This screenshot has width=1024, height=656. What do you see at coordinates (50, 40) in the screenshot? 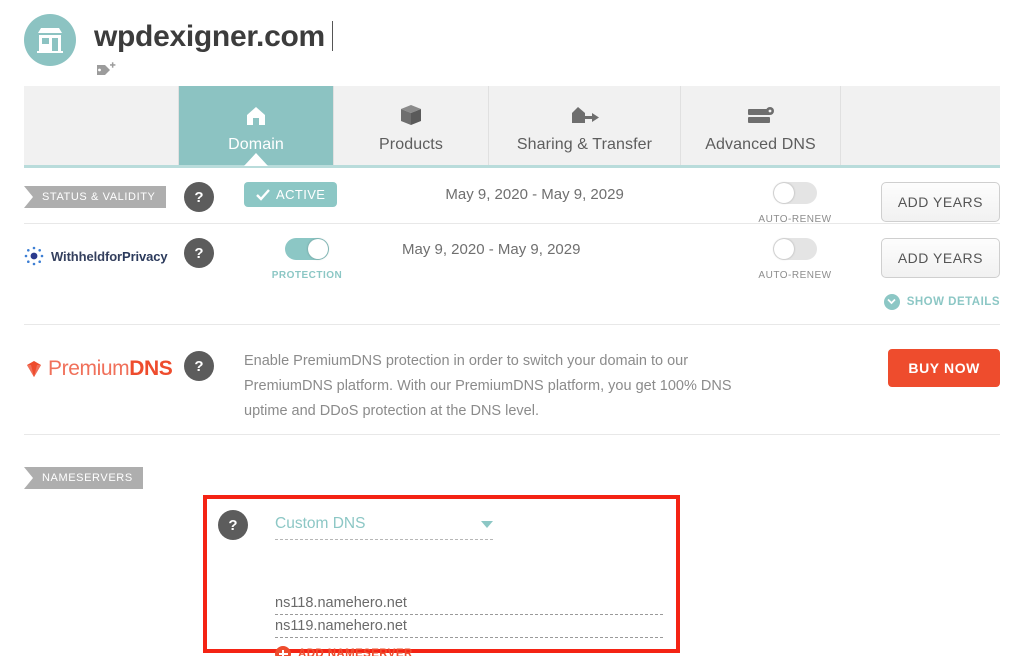
I see `storefront-icon` at bounding box center [50, 40].